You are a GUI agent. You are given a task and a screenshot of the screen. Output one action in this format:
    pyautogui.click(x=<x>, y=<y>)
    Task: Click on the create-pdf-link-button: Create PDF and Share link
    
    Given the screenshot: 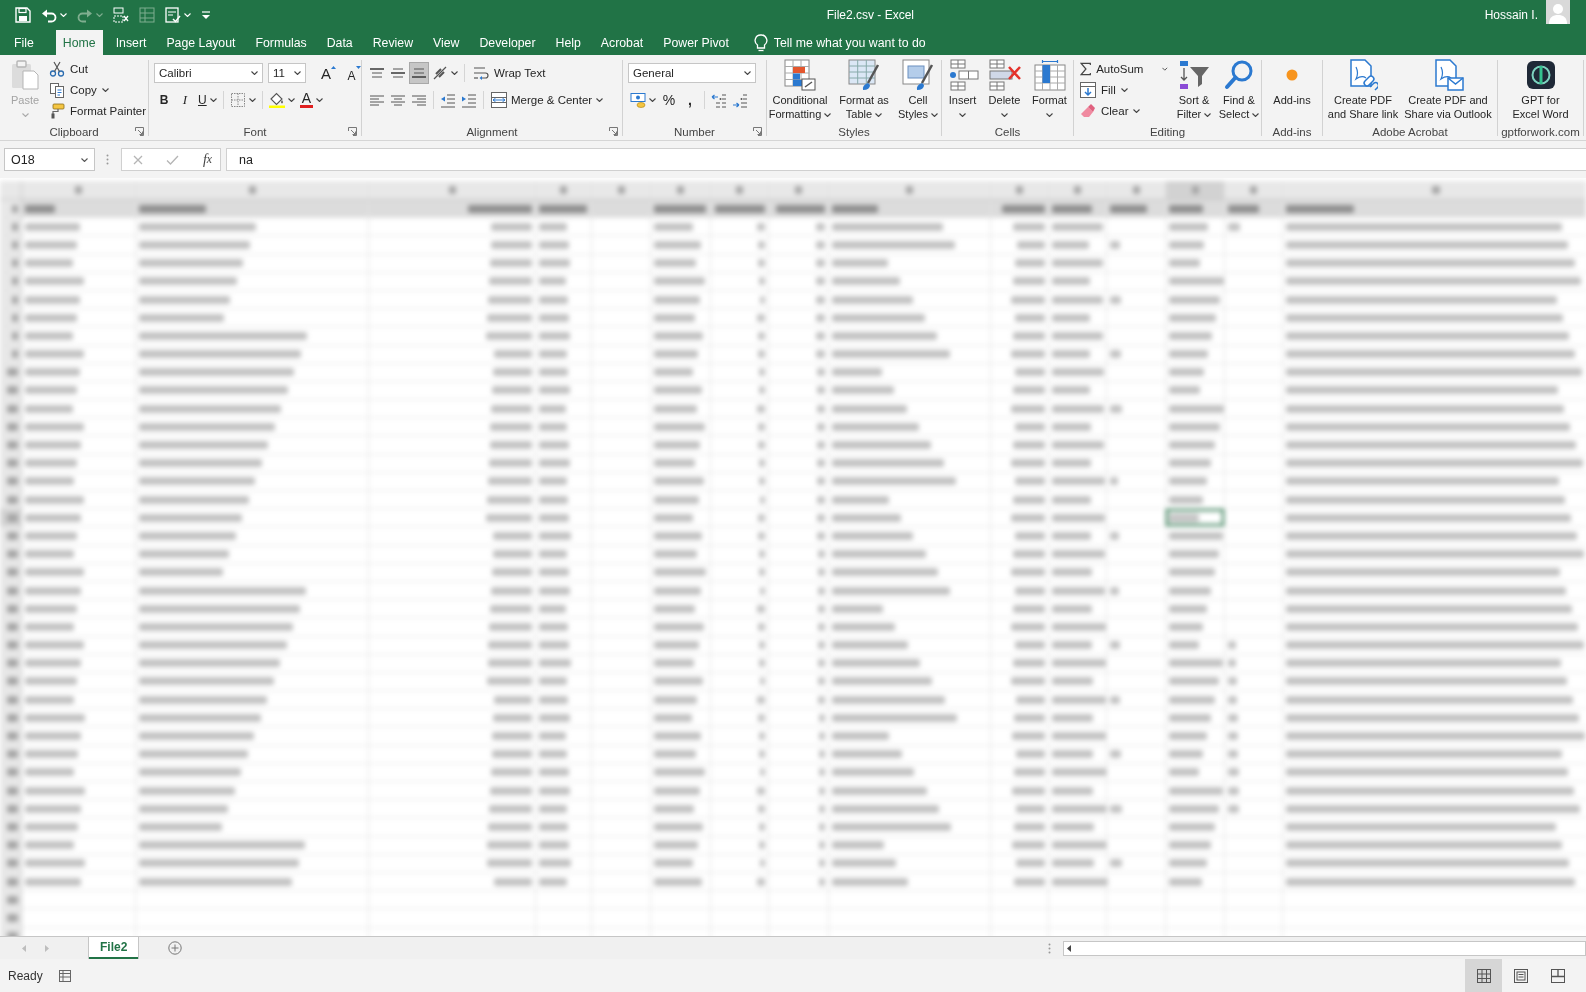 What is the action you would take?
    pyautogui.click(x=1363, y=90)
    